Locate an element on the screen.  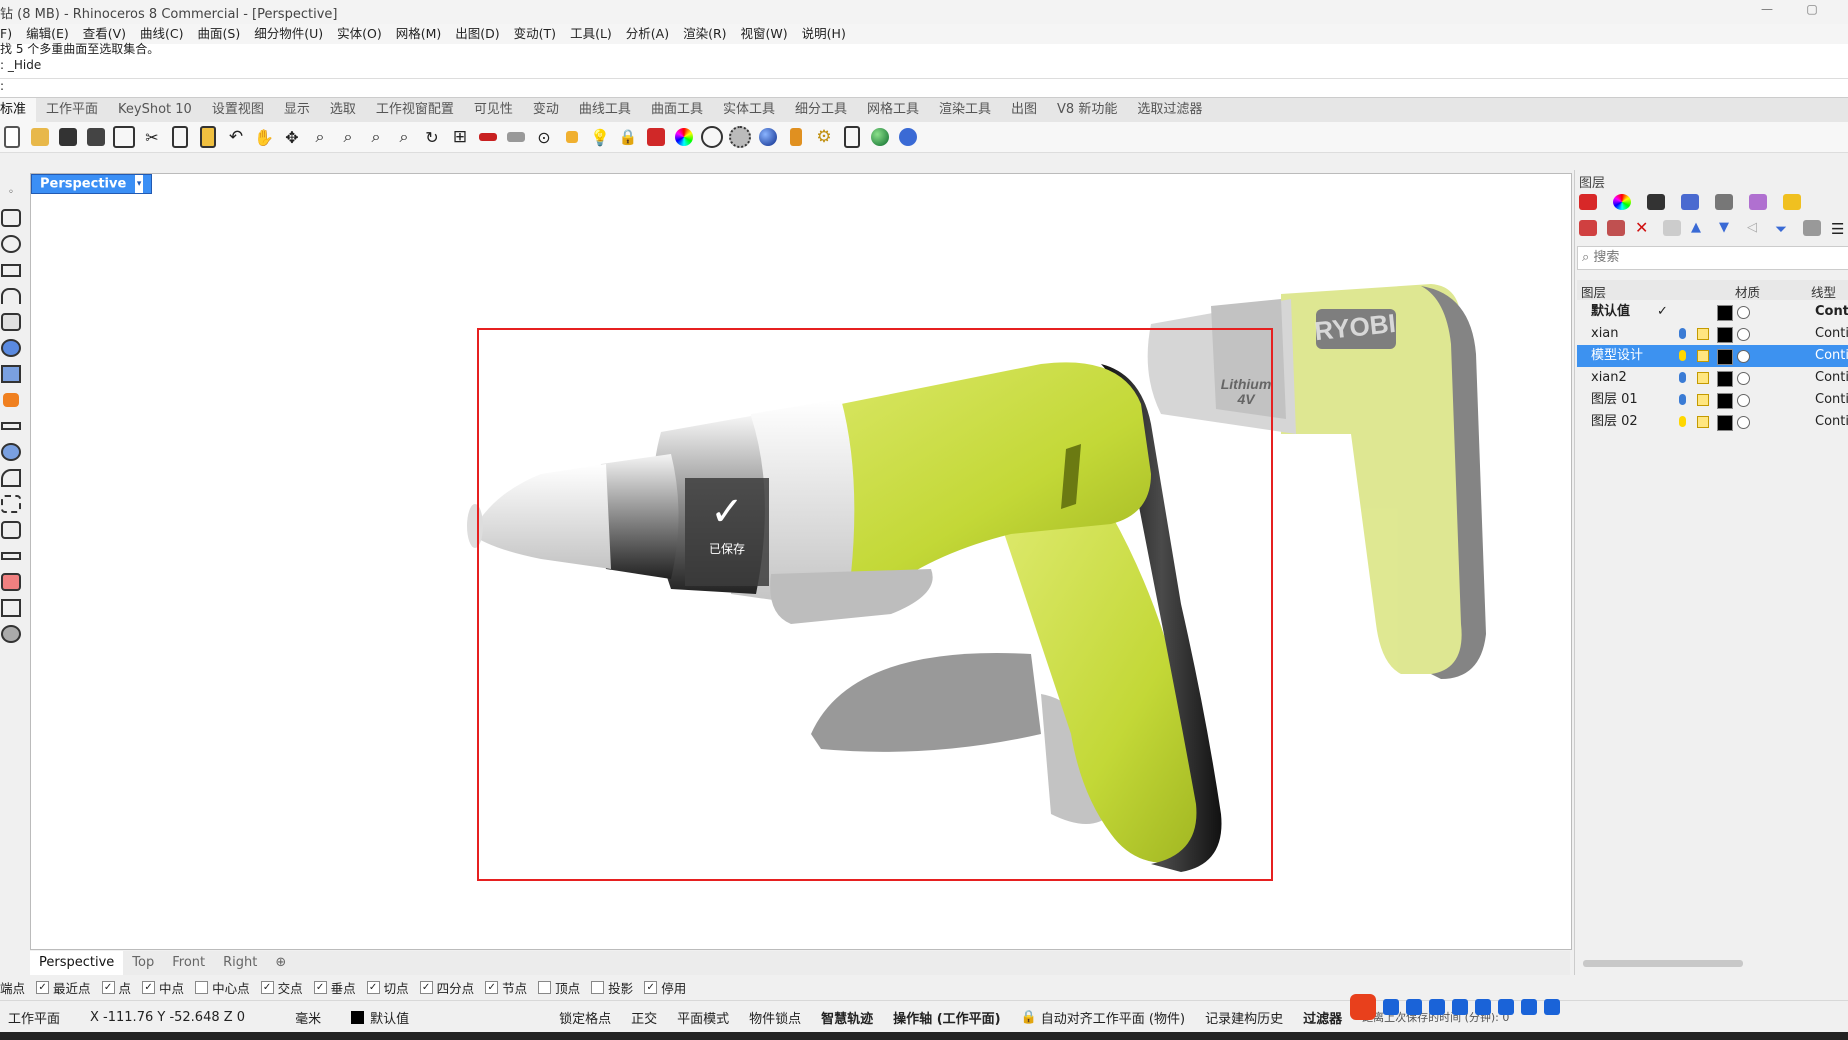
cplane-icon is located at coordinates (516, 137).